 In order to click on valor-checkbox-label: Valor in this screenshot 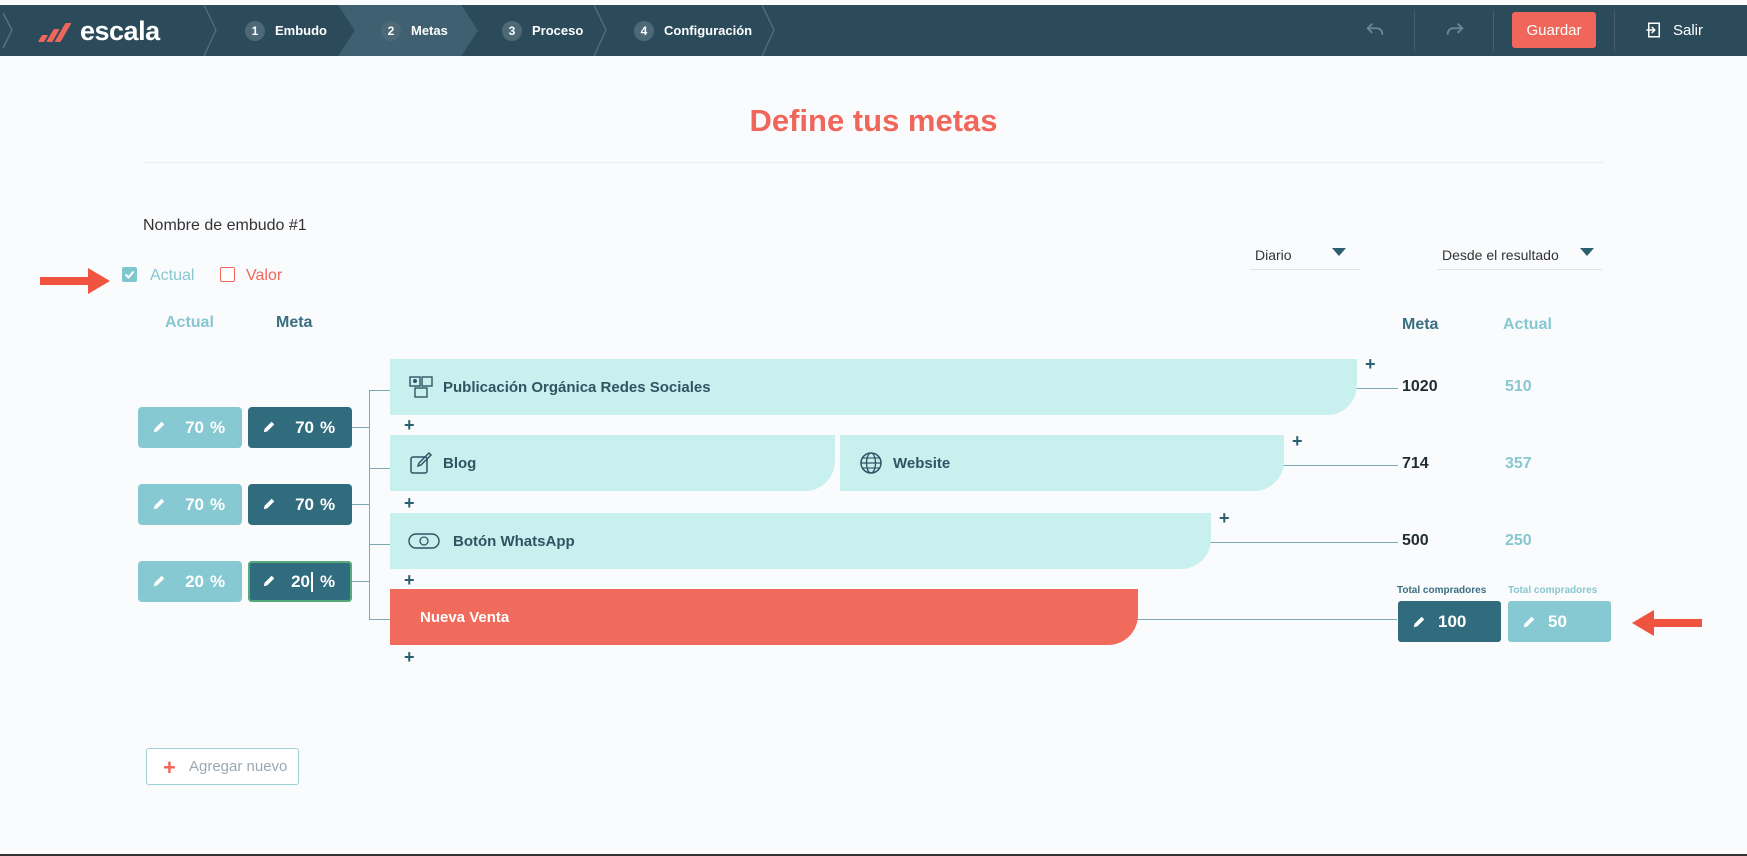, I will do `click(264, 276)`.